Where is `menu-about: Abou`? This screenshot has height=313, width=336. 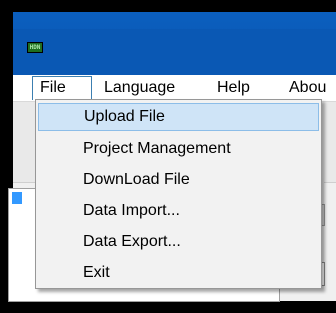
menu-about: Abou is located at coordinates (307, 88).